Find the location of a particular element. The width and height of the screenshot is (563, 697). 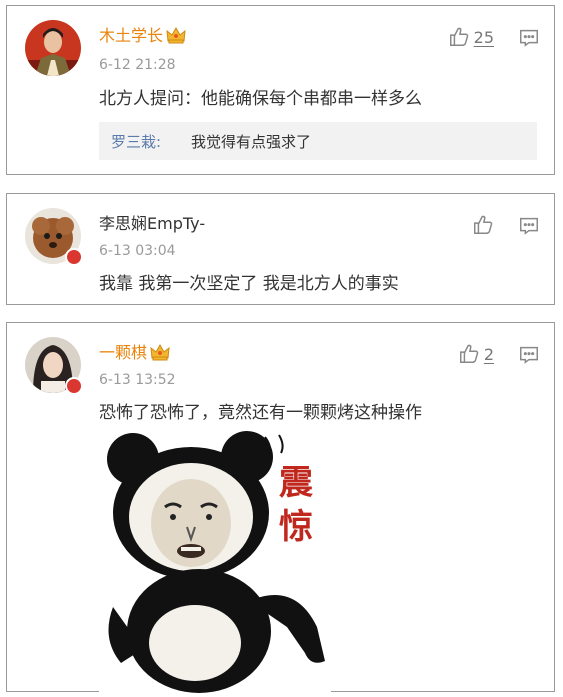

username: 木土学长 is located at coordinates (142, 37).